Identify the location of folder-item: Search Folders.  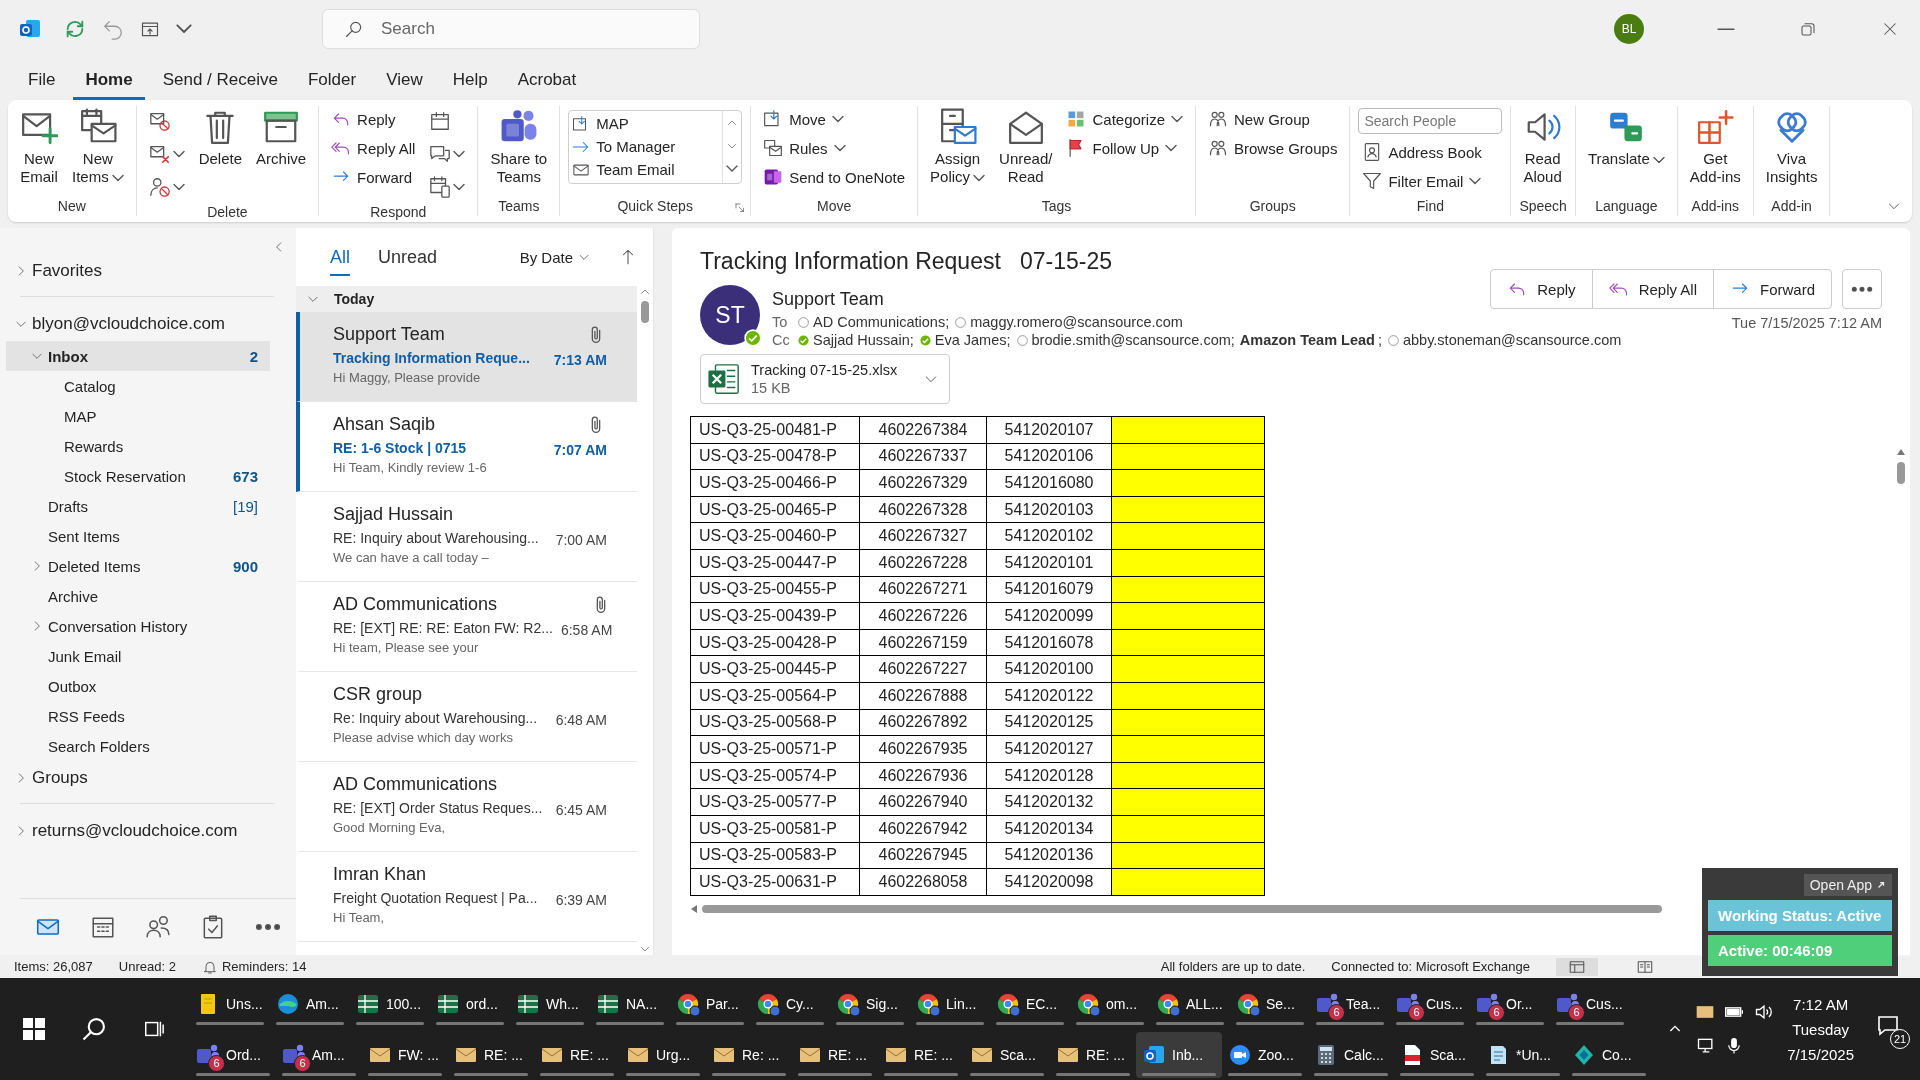
(138, 746).